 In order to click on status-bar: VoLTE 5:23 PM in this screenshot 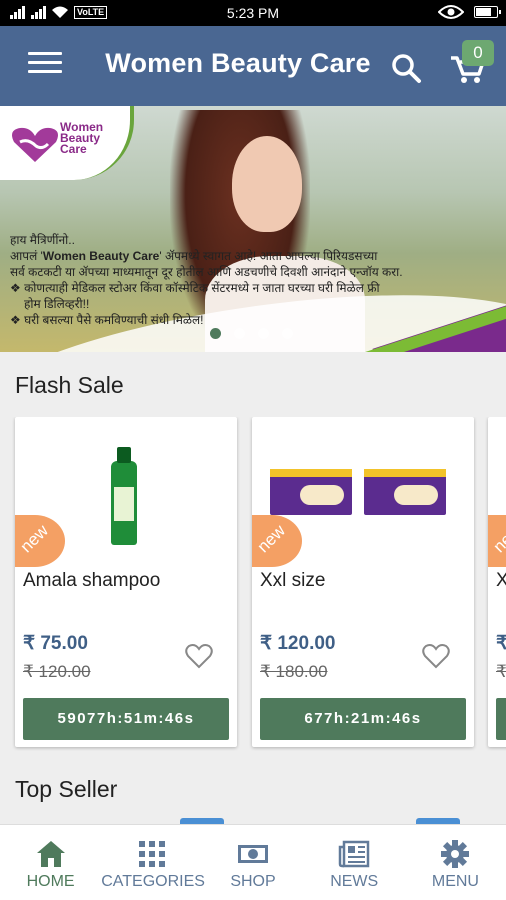, I will do `click(253, 13)`.